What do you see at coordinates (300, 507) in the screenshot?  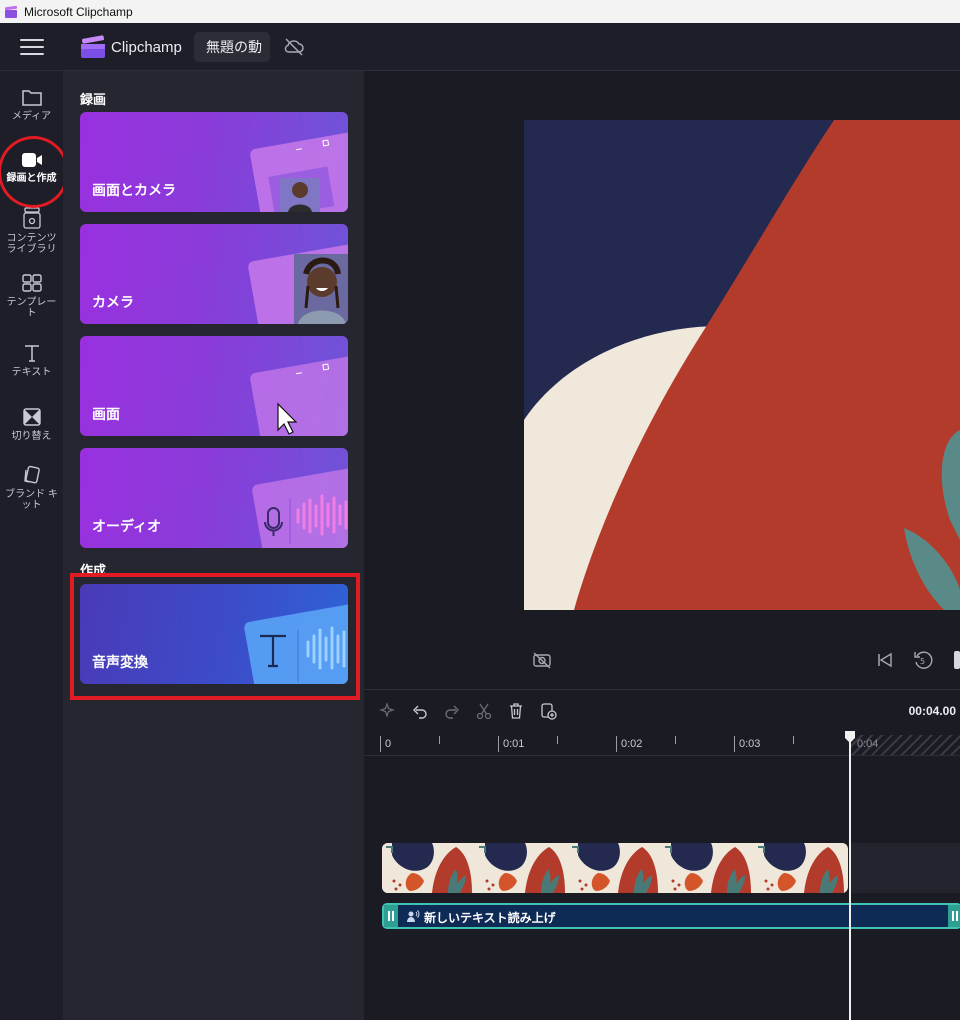 I see `microphone-waveform-illustration-icon` at bounding box center [300, 507].